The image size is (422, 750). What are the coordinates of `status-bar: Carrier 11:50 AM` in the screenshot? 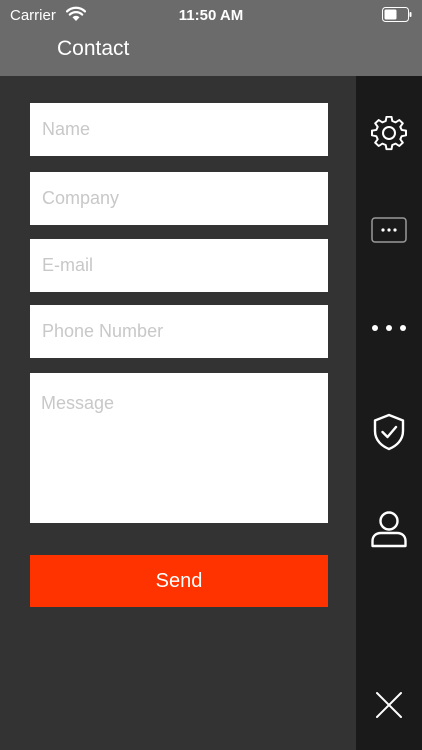 It's located at (211, 15).